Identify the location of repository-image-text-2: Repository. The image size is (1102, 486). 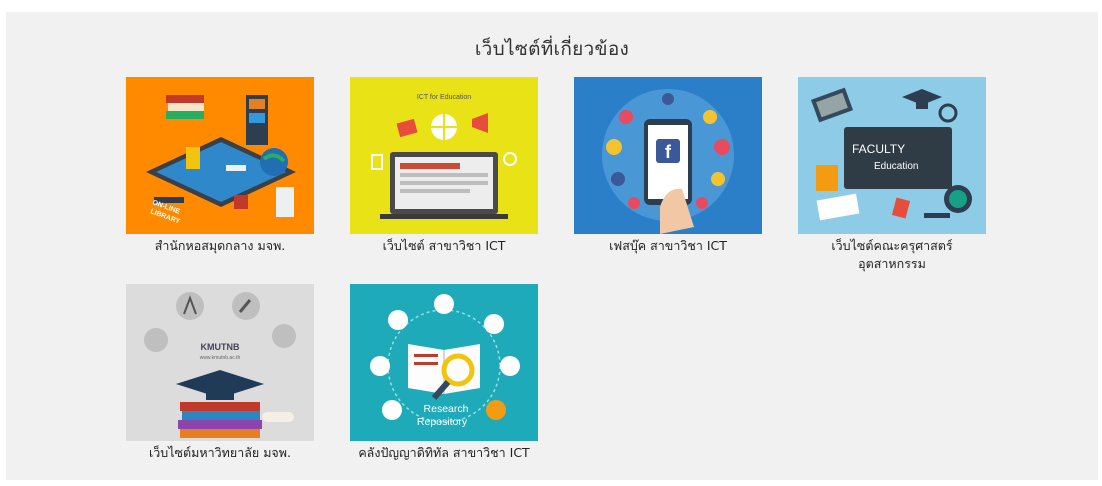
(442, 422).